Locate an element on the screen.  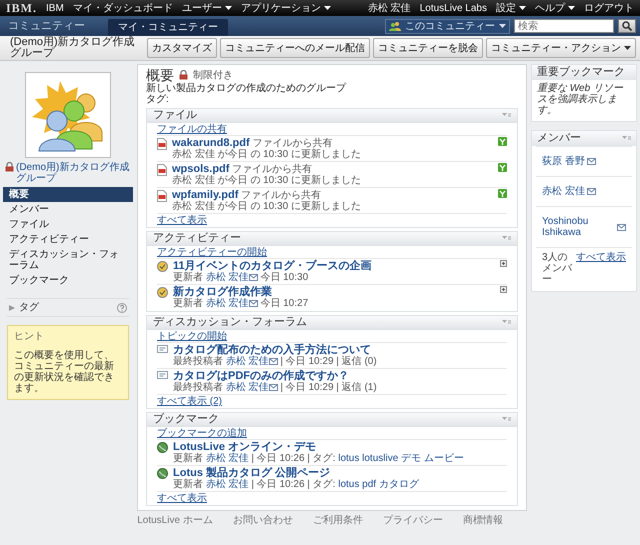
sidebar-nav-item: ディスカッション・フォーラム is located at coordinates (68, 260).